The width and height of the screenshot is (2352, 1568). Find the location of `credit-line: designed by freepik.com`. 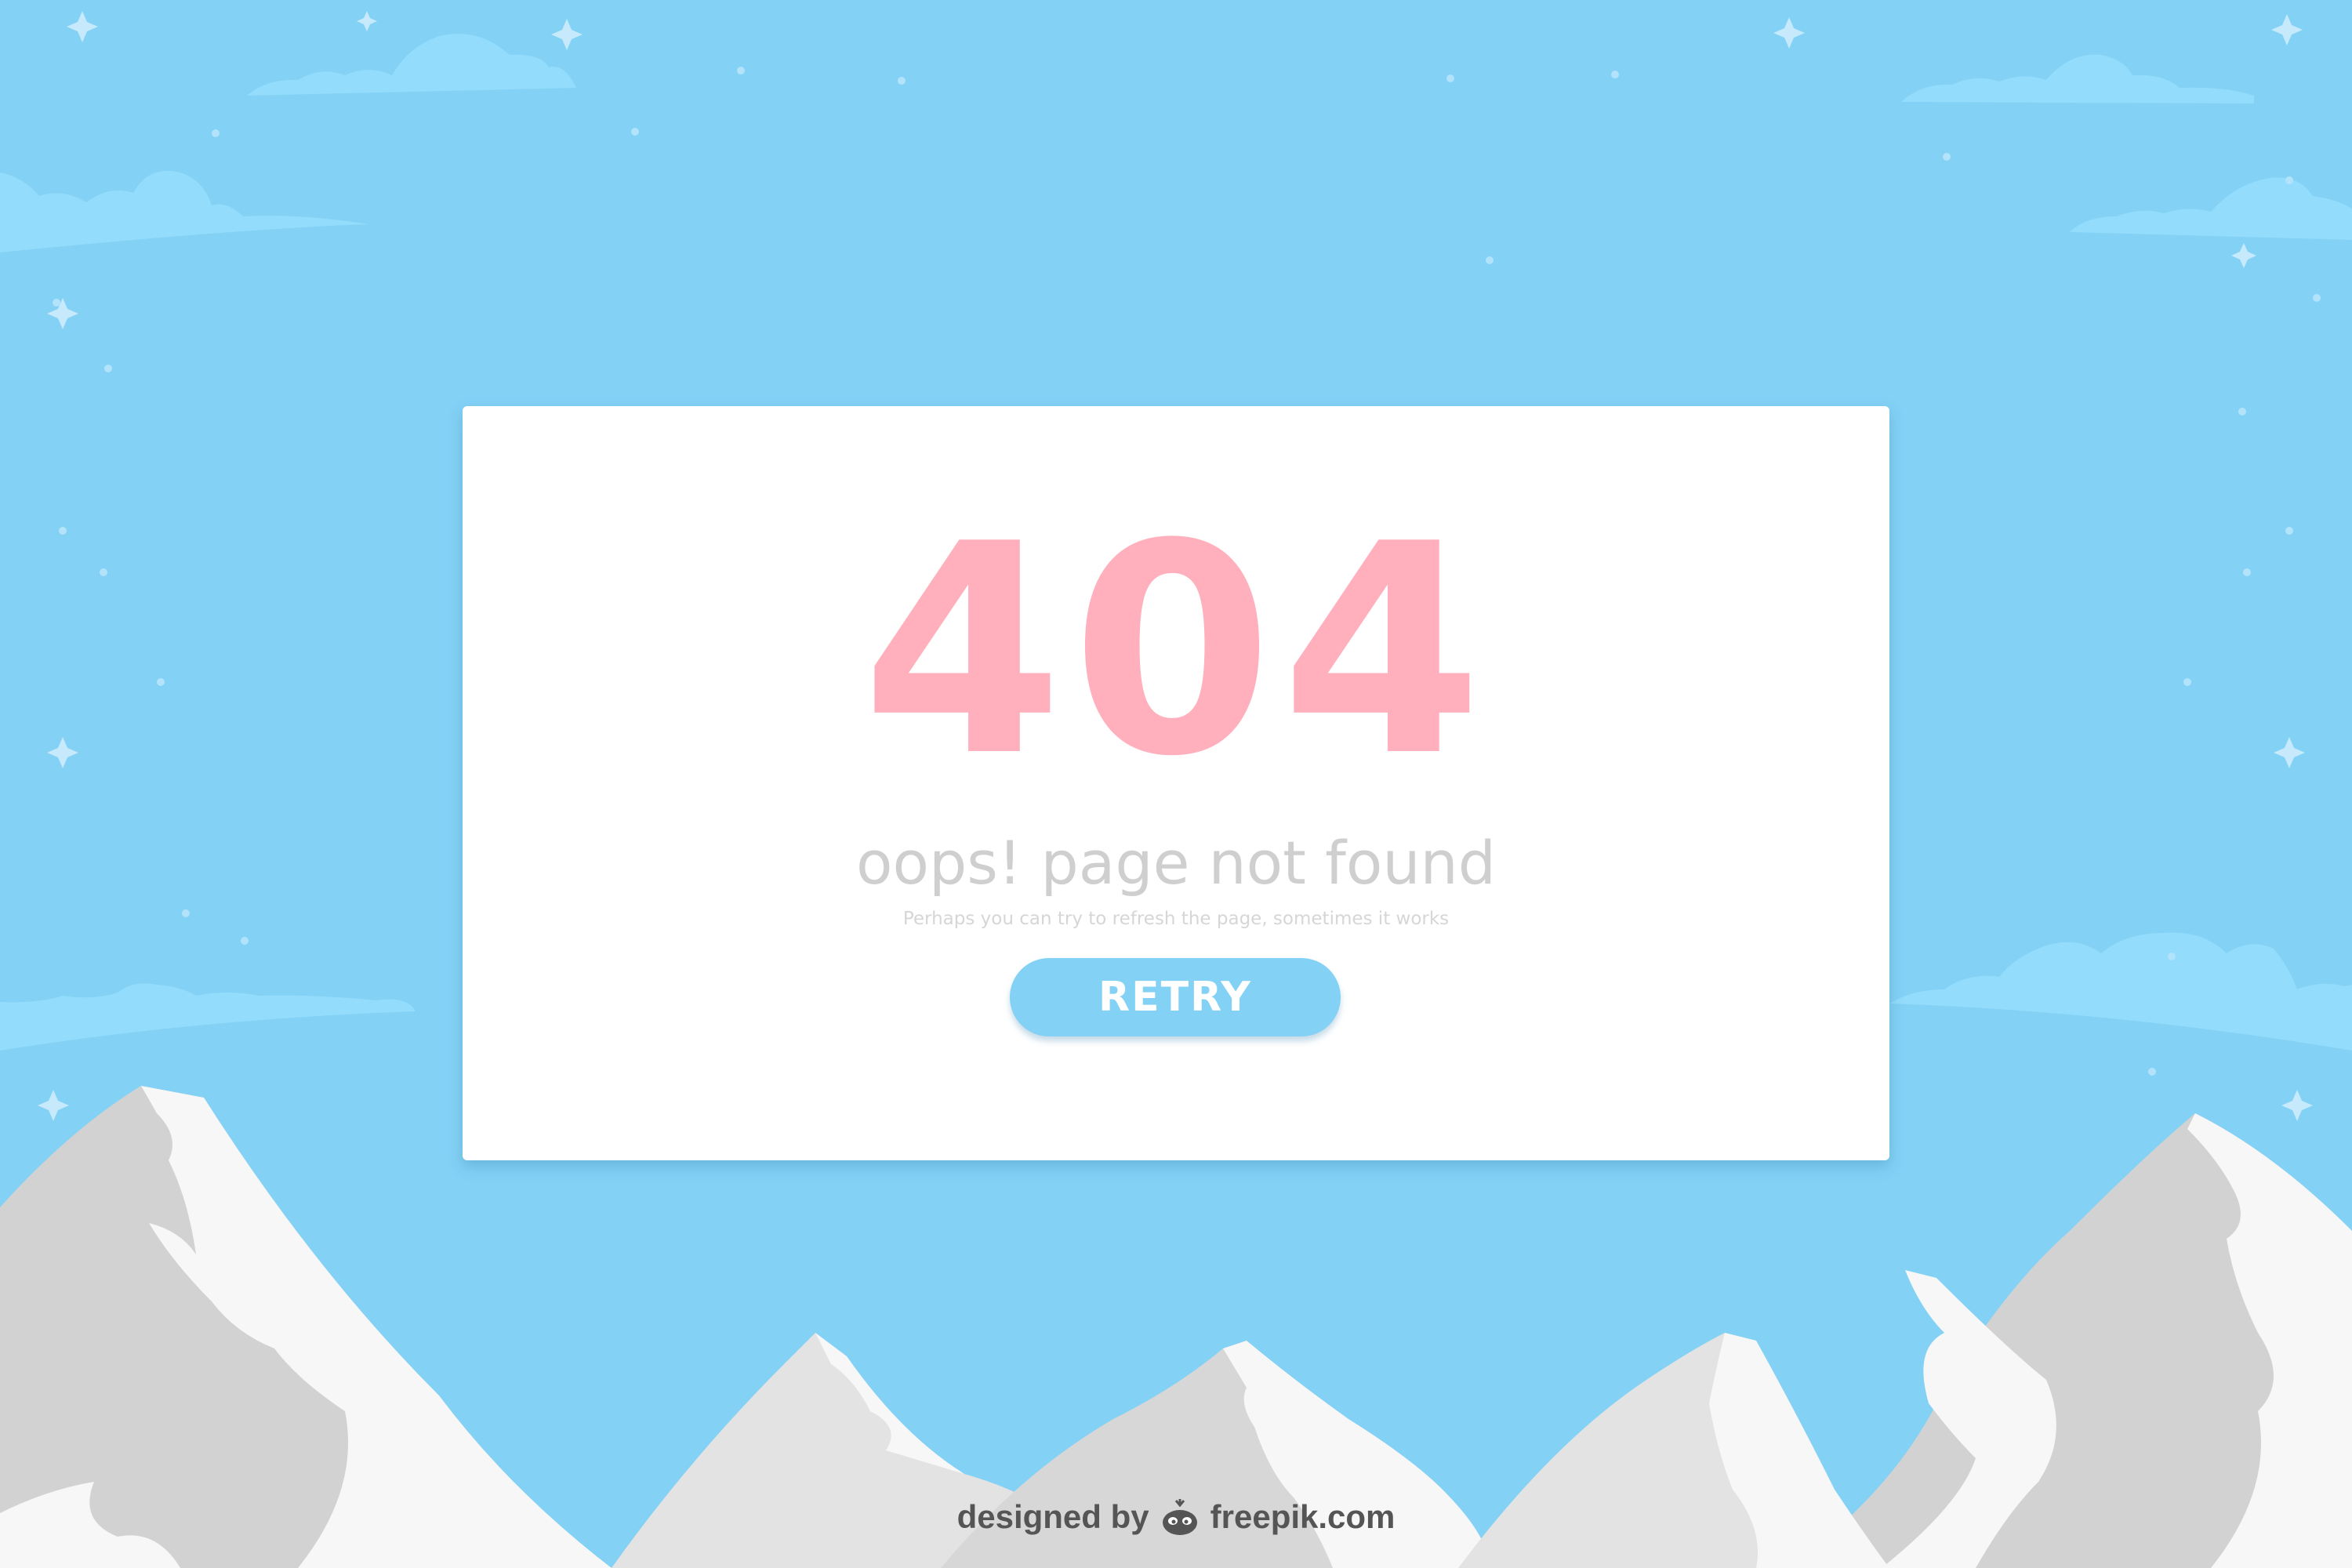

credit-line: designed by freepik.com is located at coordinates (1176, 1517).